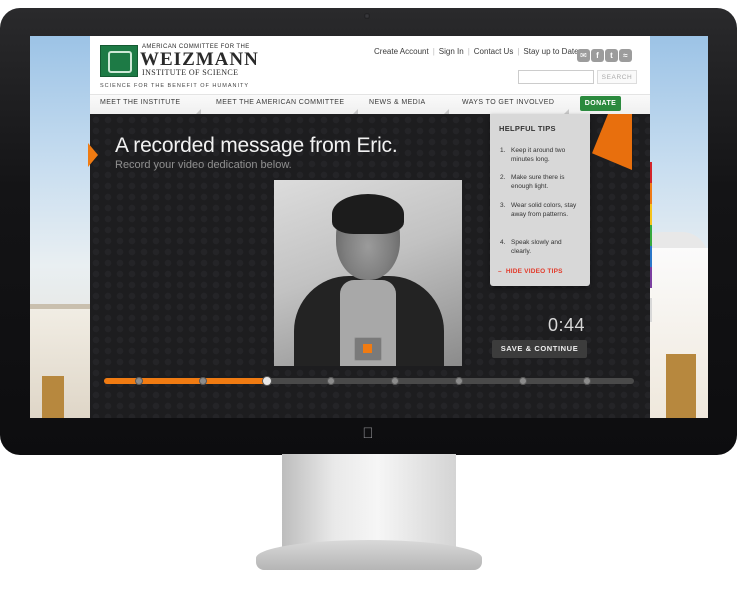 Image resolution: width=737 pixels, height=598 pixels. Describe the element at coordinates (494, 51) in the screenshot. I see `contact-us-link: Contact Us` at that location.